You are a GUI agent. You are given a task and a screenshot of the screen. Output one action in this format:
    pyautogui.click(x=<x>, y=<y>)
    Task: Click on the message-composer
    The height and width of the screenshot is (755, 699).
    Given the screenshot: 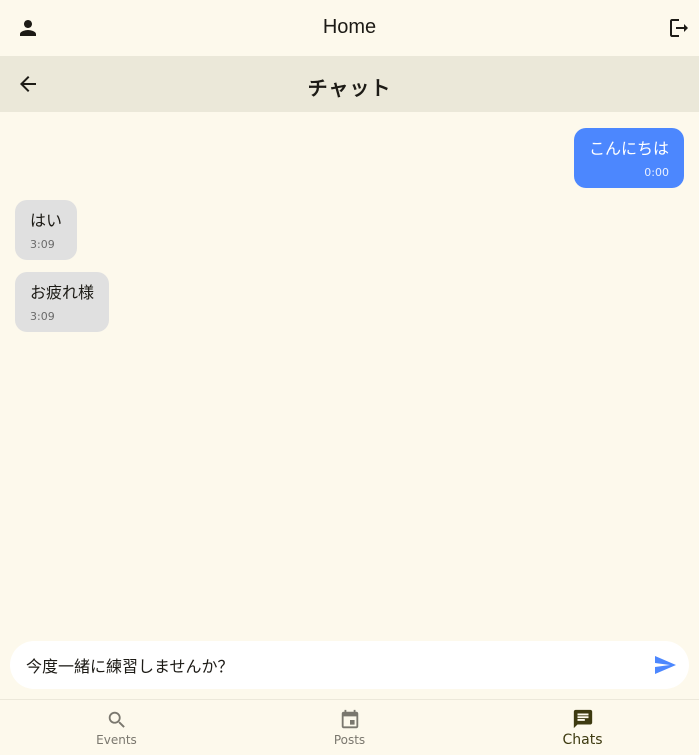 What is the action you would take?
    pyautogui.click(x=349, y=665)
    